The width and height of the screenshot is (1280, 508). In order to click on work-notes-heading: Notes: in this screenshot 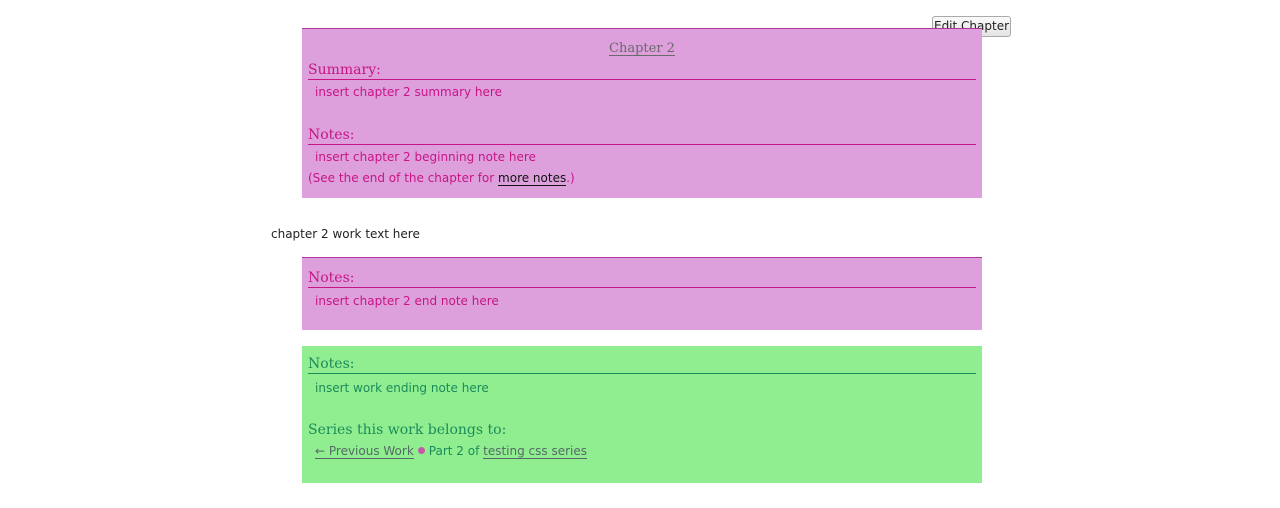, I will do `click(642, 365)`.